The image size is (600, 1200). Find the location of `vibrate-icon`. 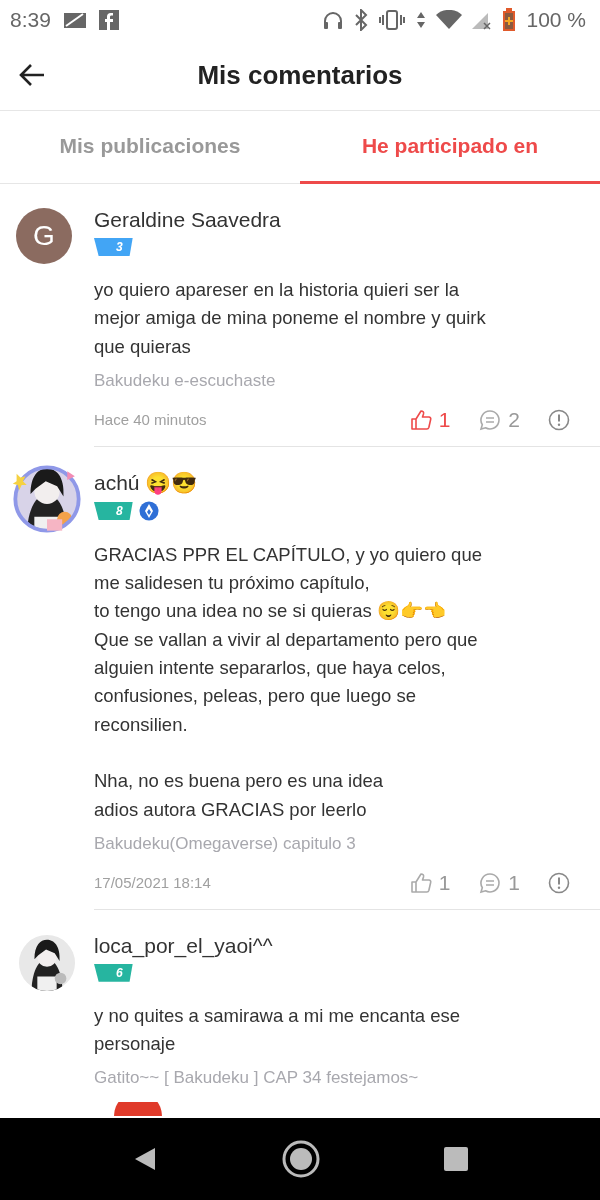

vibrate-icon is located at coordinates (392, 20).